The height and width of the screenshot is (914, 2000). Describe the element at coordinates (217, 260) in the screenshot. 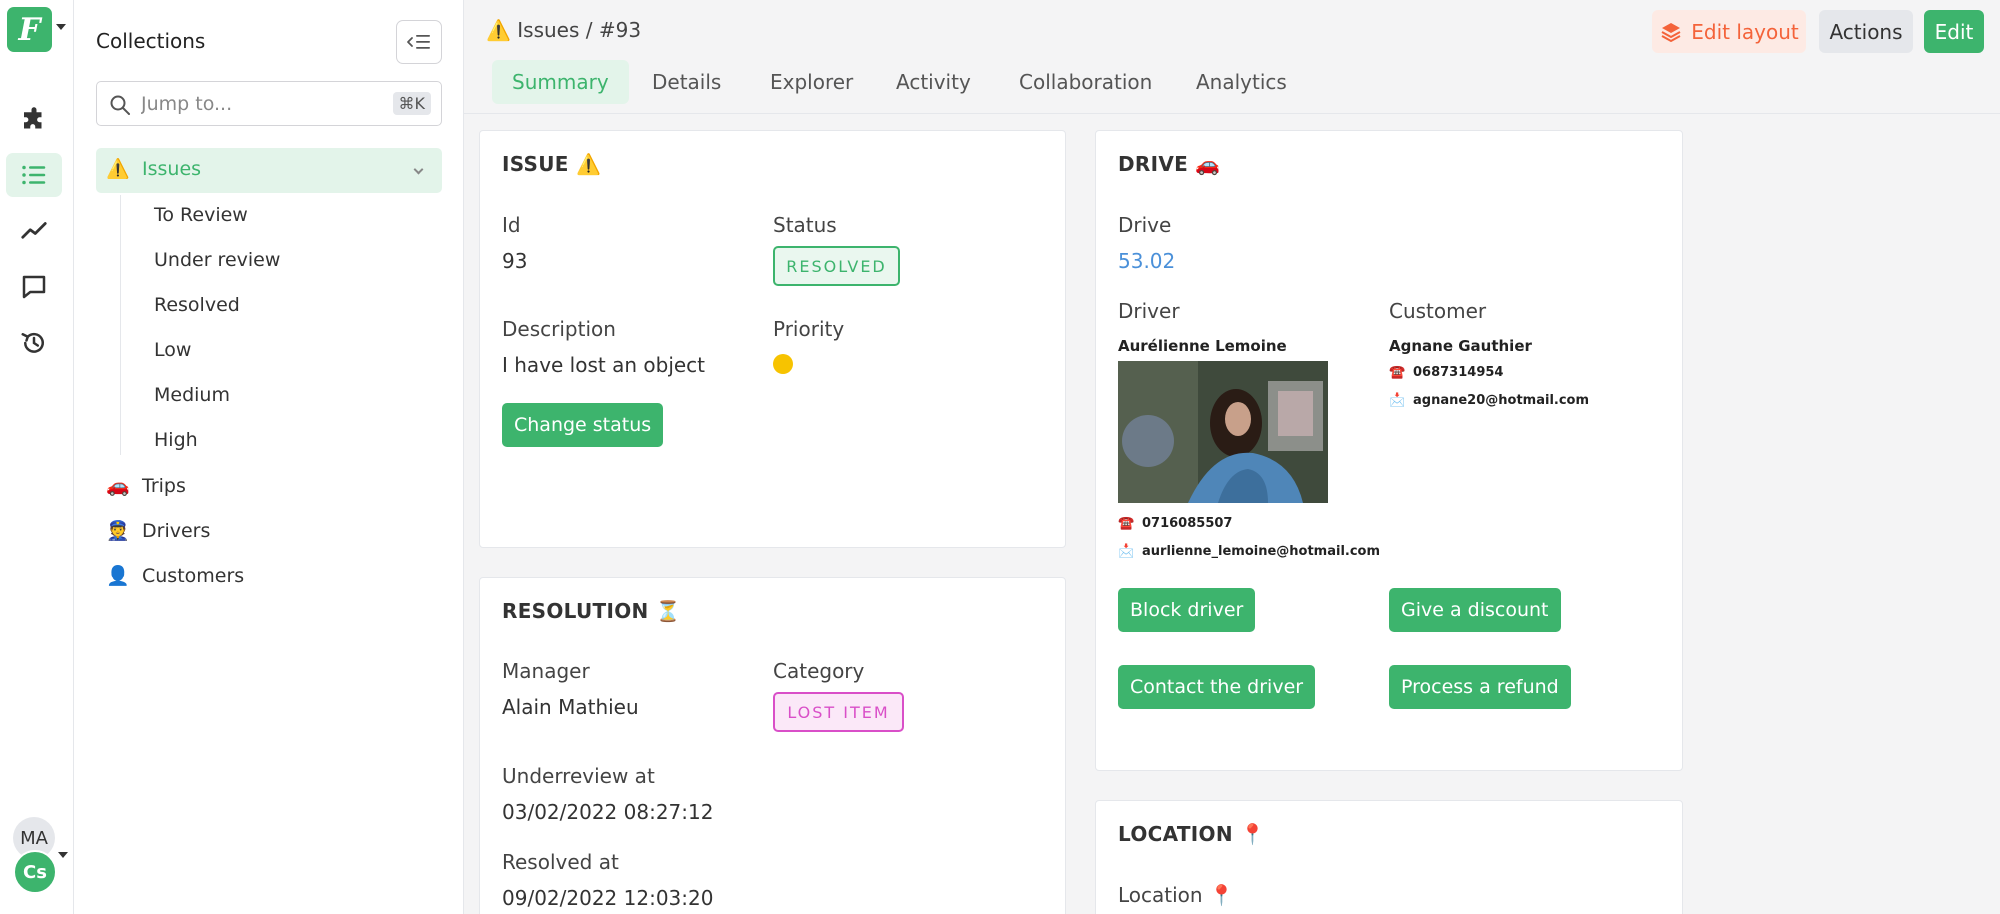

I see `sidebar-view-under-review: Under review` at that location.